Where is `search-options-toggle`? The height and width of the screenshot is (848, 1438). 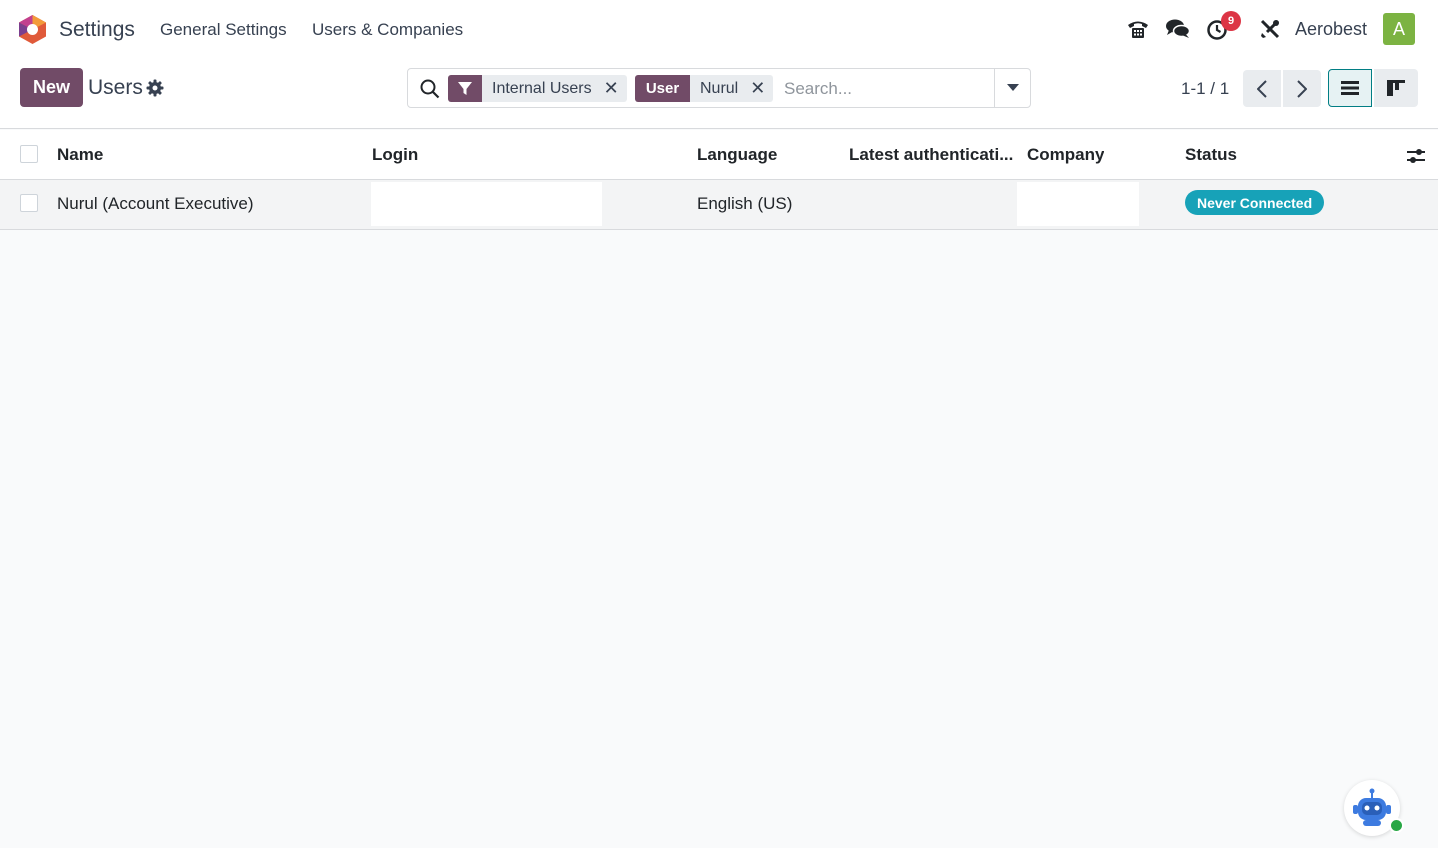
search-options-toggle is located at coordinates (1012, 88).